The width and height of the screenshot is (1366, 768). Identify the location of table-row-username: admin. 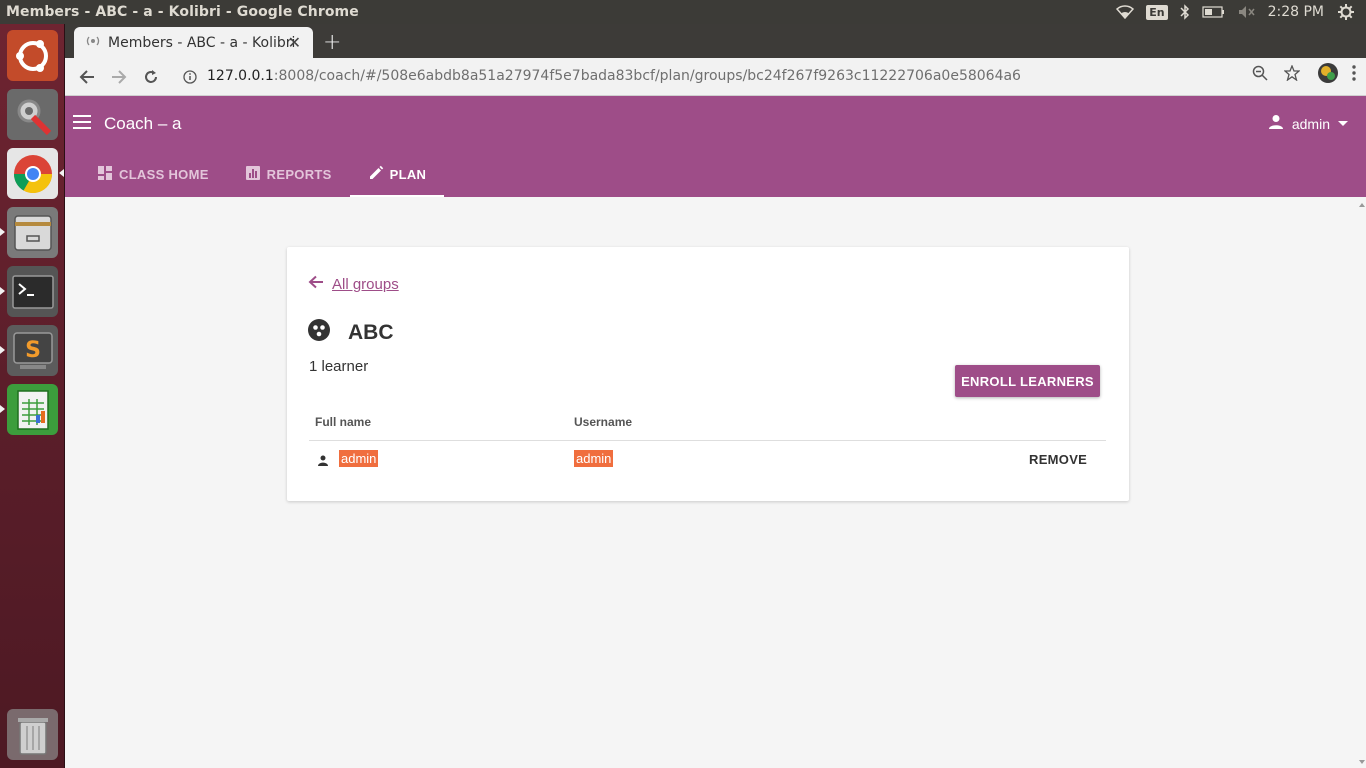
(594, 458).